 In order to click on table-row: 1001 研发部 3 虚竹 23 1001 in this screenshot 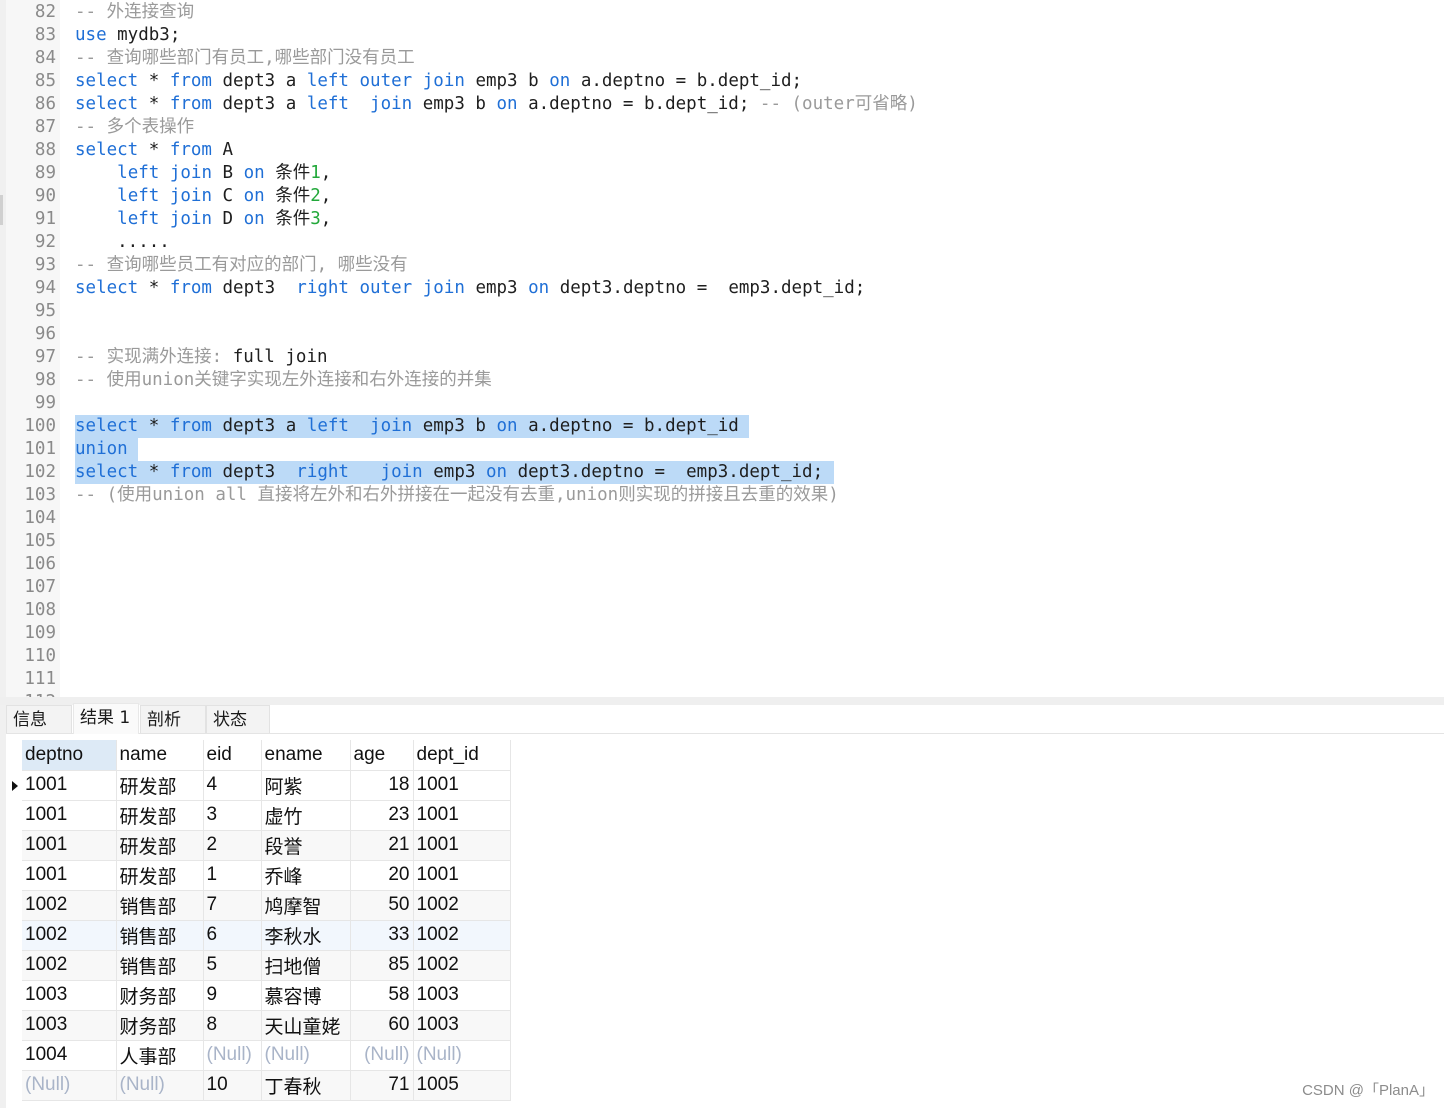, I will do `click(266, 815)`.